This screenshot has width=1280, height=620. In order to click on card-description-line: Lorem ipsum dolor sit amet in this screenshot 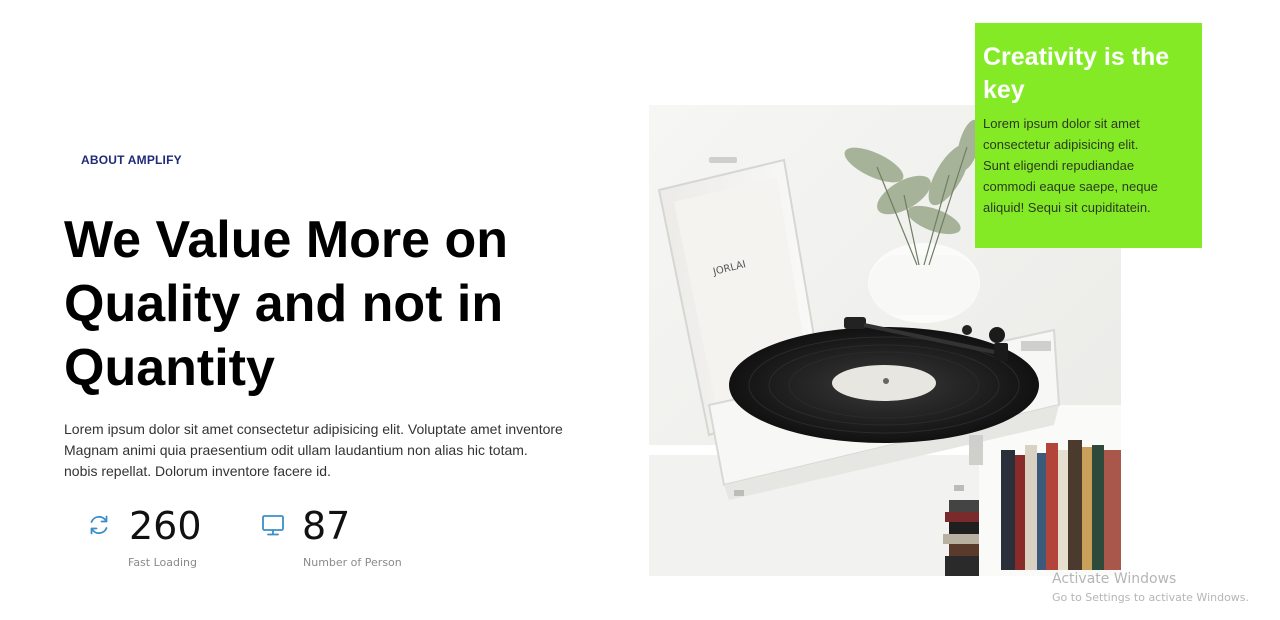, I will do `click(1061, 123)`.